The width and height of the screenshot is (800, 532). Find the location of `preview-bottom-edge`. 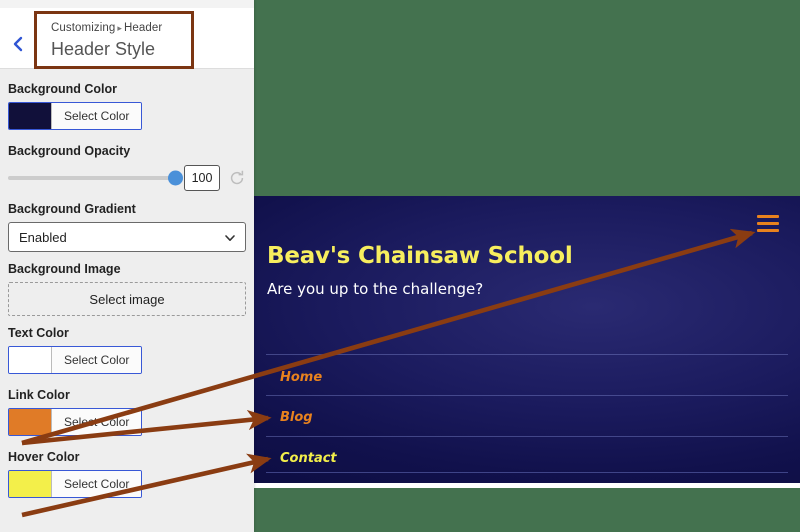

preview-bottom-edge is located at coordinates (527, 485).